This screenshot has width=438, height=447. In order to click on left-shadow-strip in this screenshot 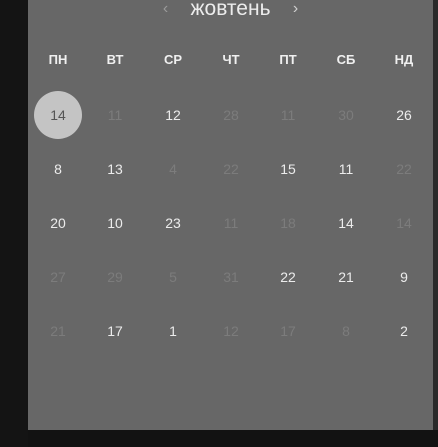, I will do `click(14, 223)`.